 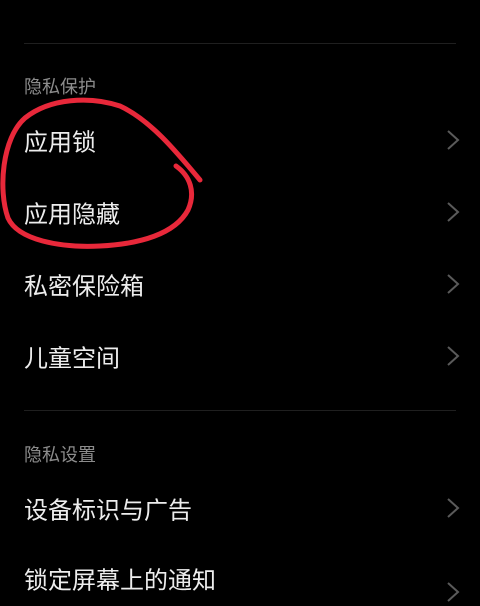 I want to click on section-header-privacy-protection: 隐私保护, so click(x=60, y=87).